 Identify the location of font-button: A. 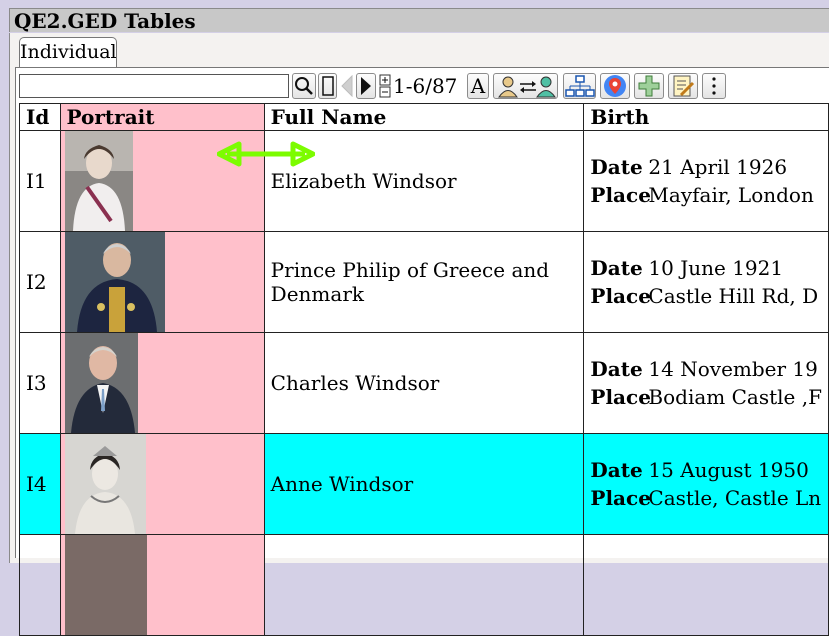
(478, 86).